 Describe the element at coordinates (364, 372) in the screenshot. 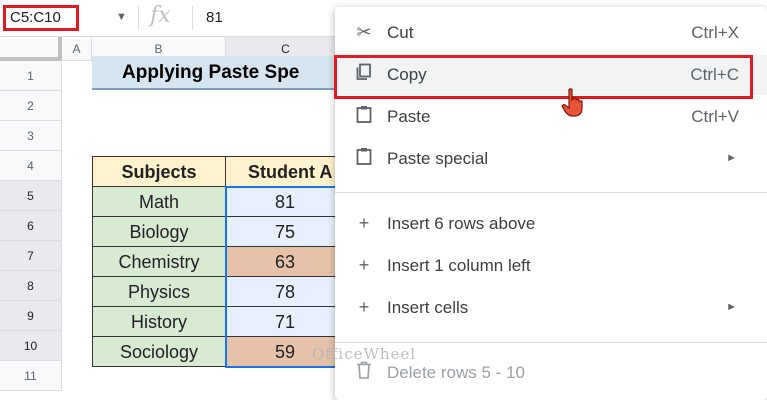

I see `trash-icon` at that location.